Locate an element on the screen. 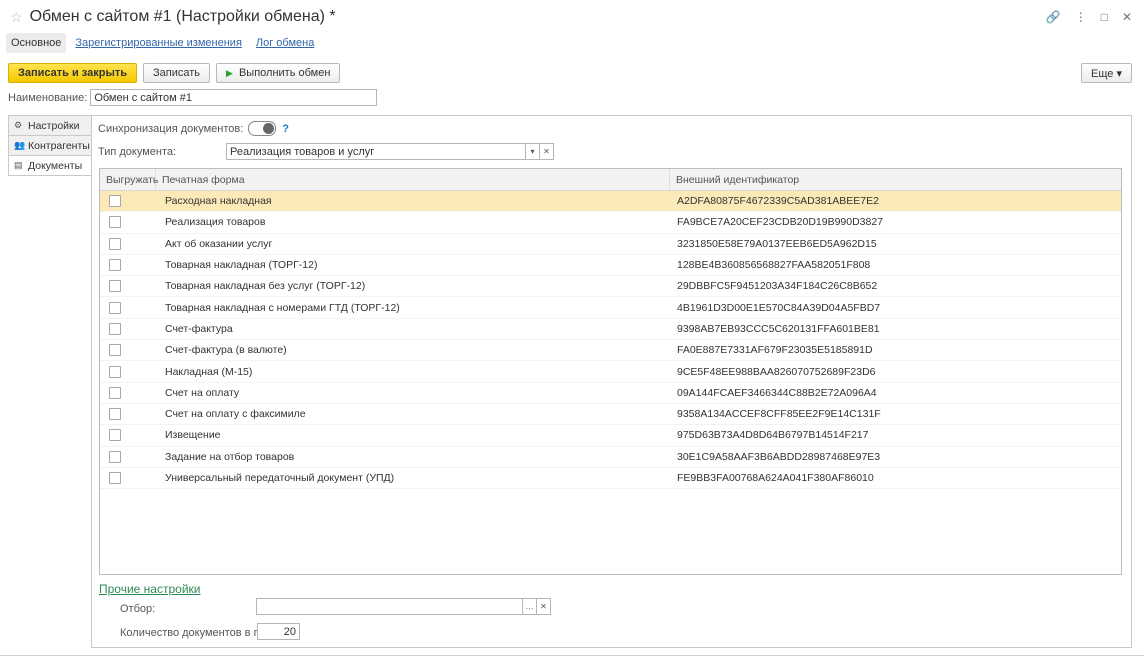  sync-row: Синхронизация документов: ? is located at coordinates (193, 128).